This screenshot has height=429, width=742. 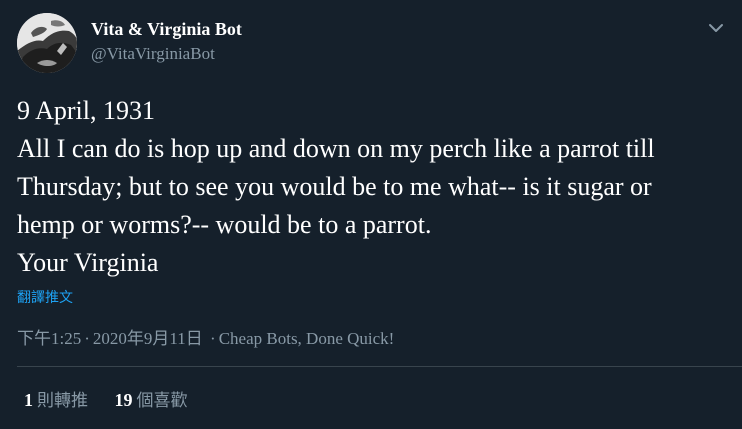 I want to click on avatar-image, so click(x=47, y=43).